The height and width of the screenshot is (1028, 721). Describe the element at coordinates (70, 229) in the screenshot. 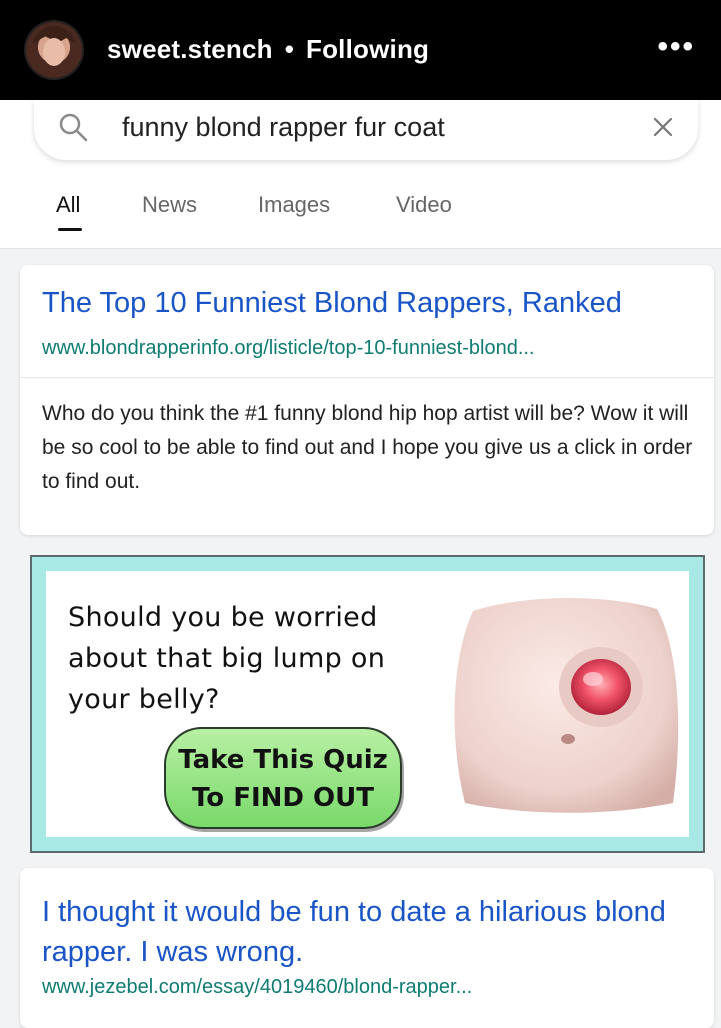

I see `active-tab-indicator` at that location.